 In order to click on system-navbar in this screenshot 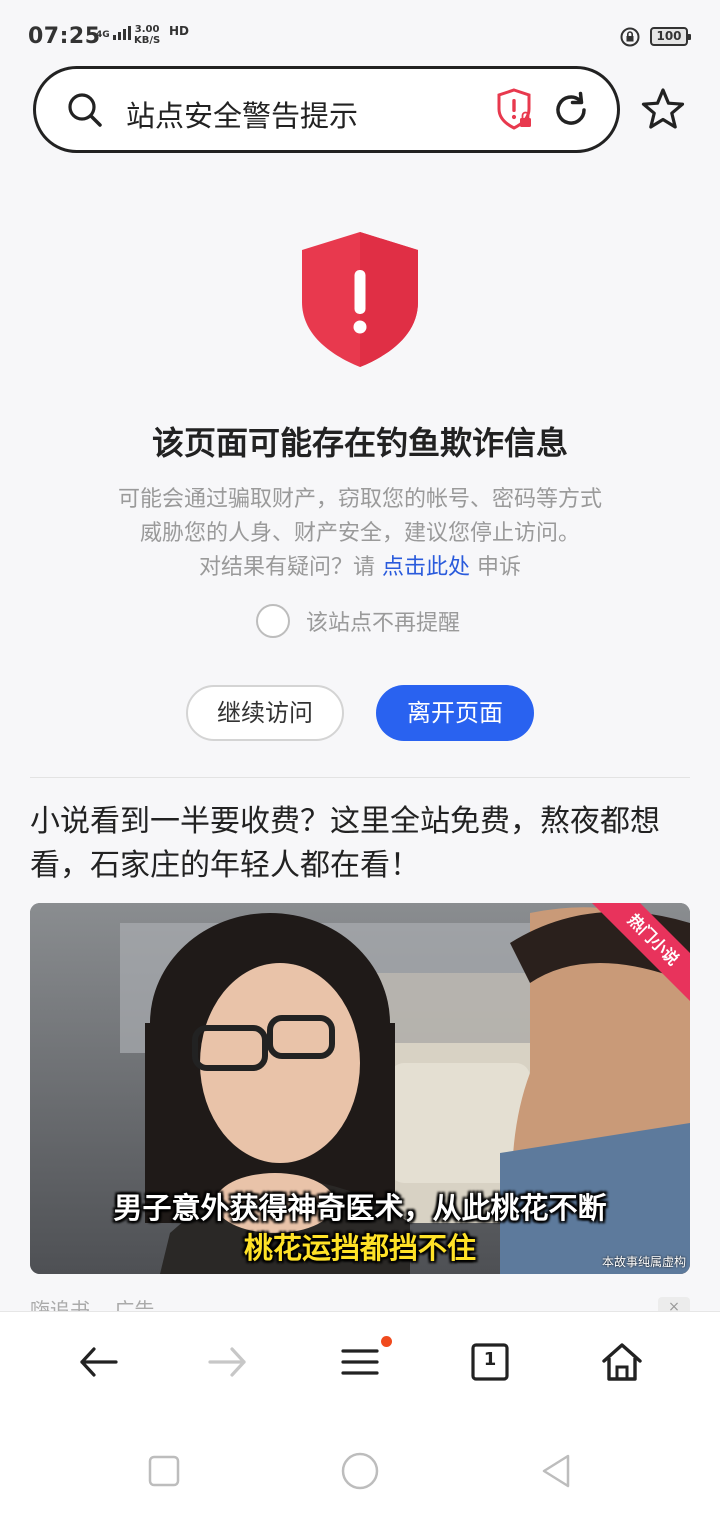, I will do `click(360, 1468)`.